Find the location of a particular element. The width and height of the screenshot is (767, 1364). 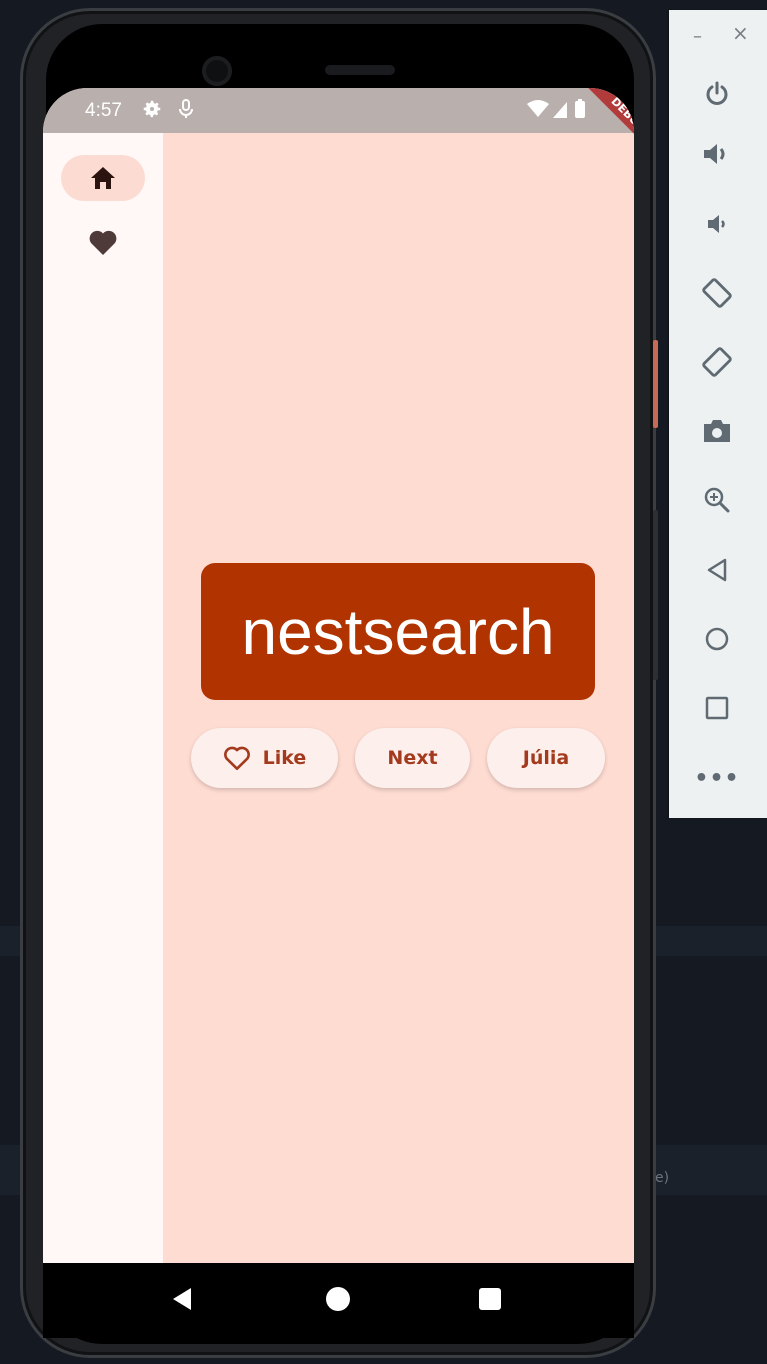

next-label: Next is located at coordinates (412, 758).